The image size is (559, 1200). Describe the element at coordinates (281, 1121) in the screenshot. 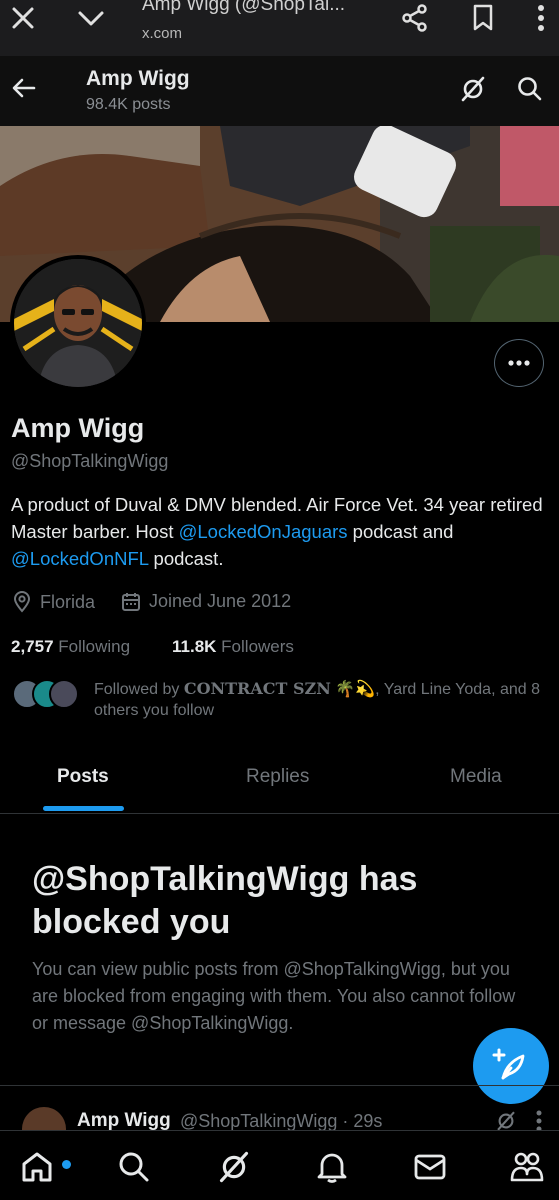

I see `post-author-handle-time: @ShopTalkingWigg · 29s` at that location.